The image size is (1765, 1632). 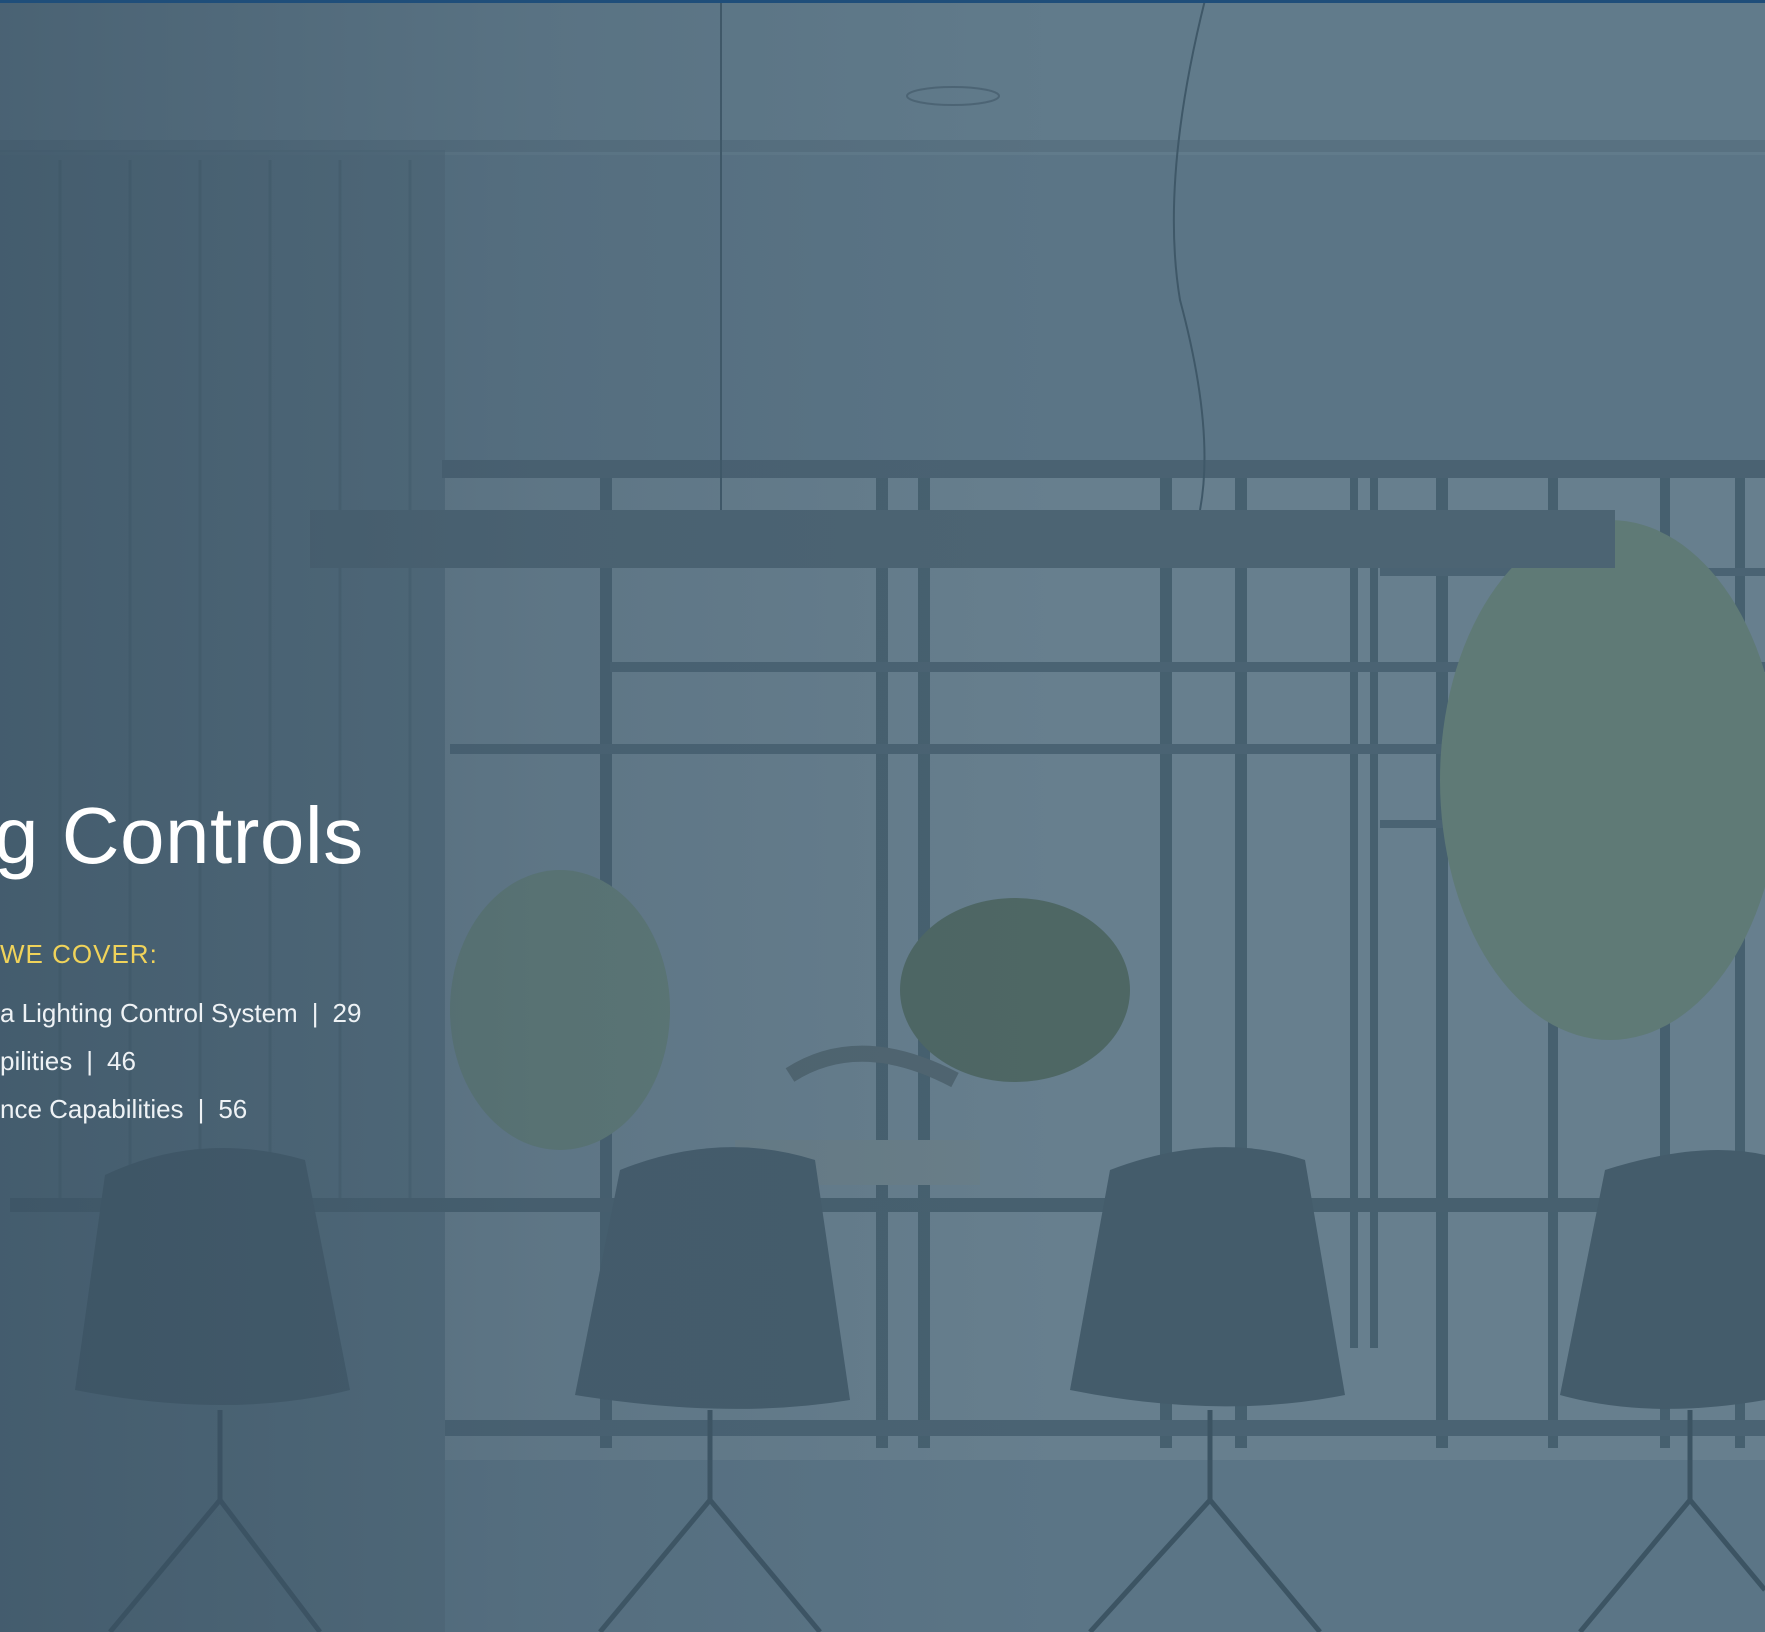 I want to click on topic-page-number: 46, so click(x=121, y=1061).